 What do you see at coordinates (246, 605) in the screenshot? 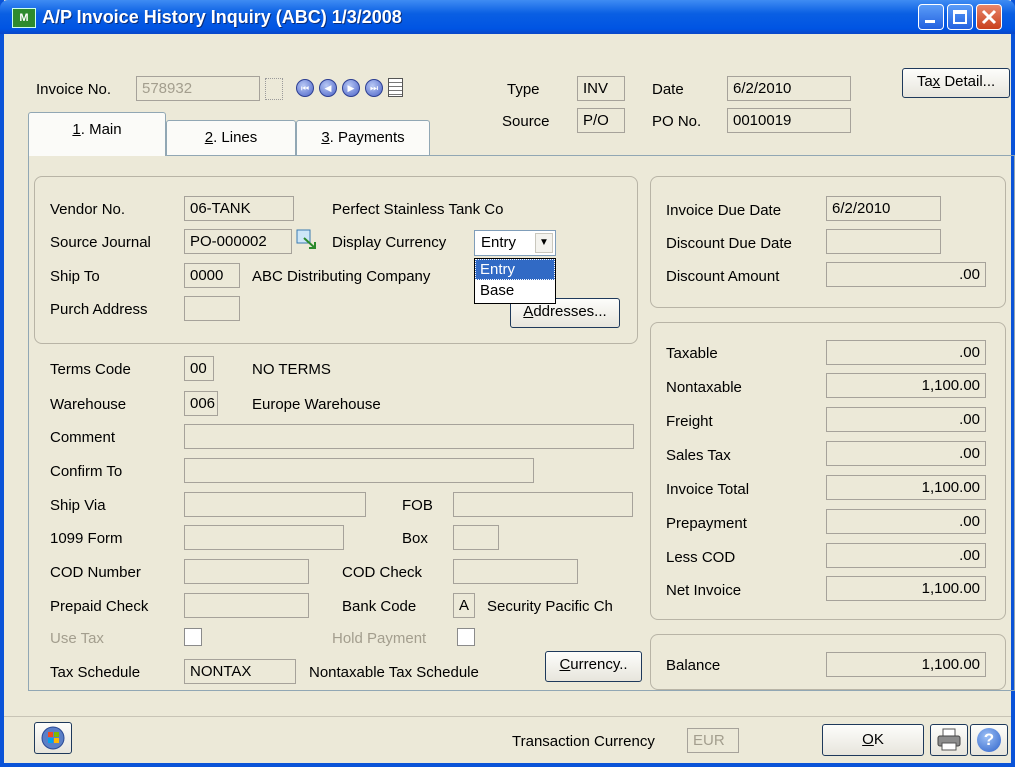
I see `prepaid-check-field` at bounding box center [246, 605].